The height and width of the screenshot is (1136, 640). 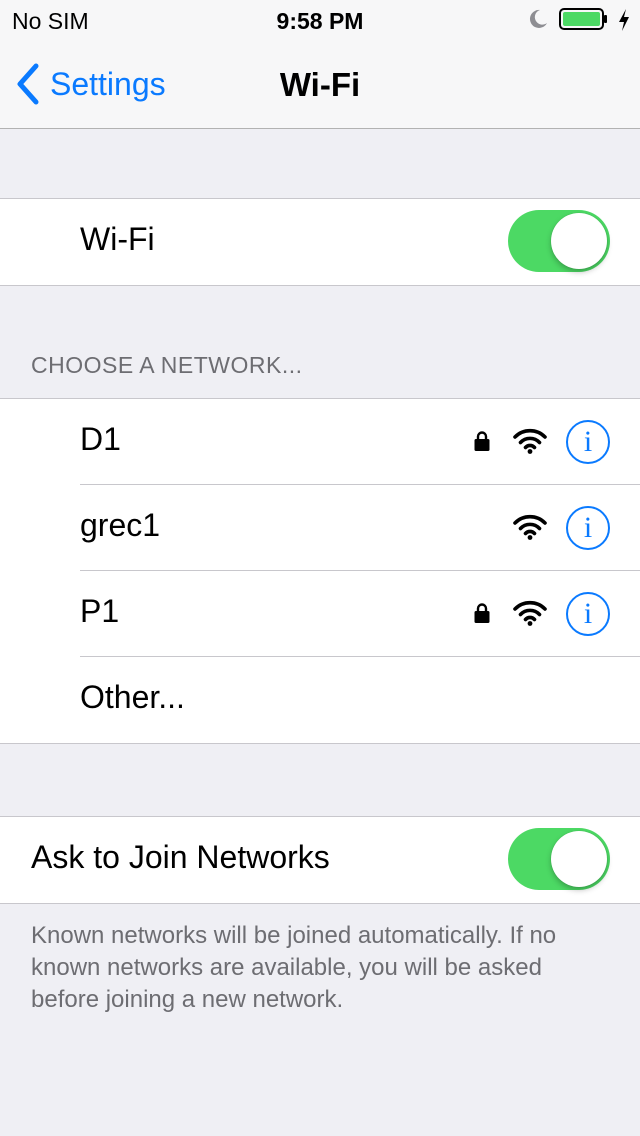 I want to click on navigation-bar: Settings Wi-Fi, so click(x=320, y=84).